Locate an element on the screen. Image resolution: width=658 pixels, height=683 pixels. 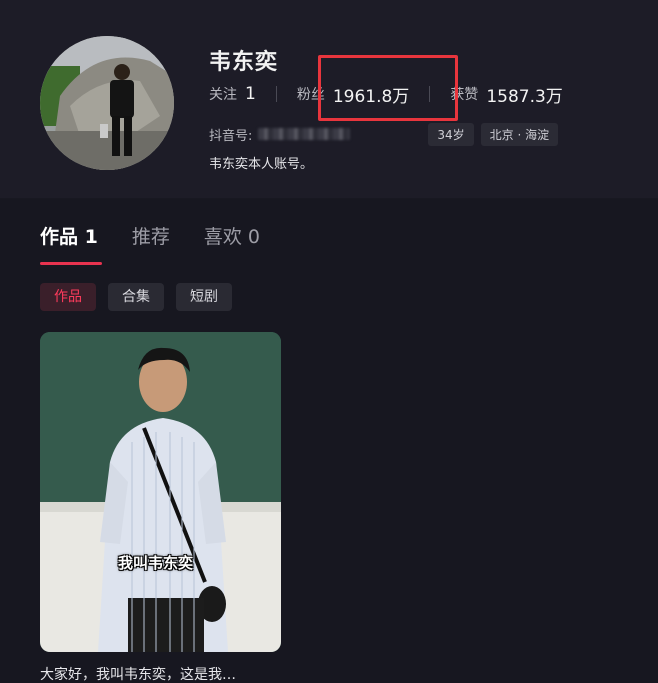
meta-row: 抖音号: 34岁 北京 · 海淀 is located at coordinates (387, 134).